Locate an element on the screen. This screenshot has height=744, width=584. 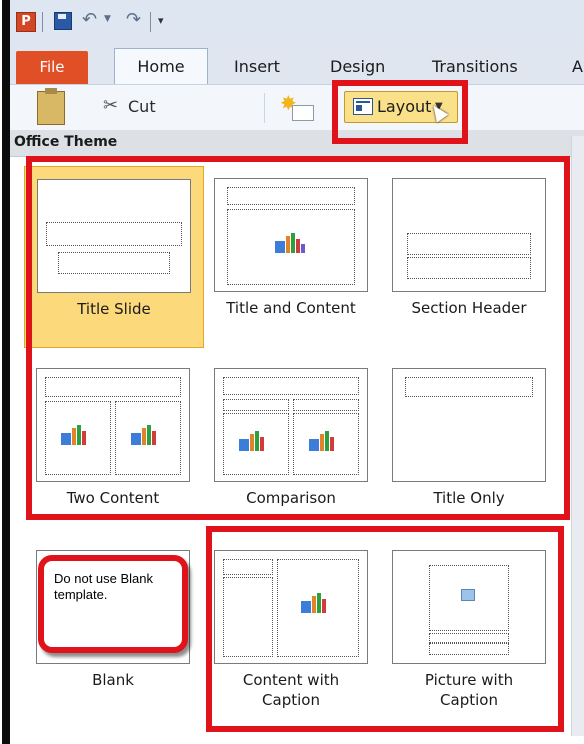
callout-text: Do not use Blank template. is located at coordinates (104, 586).